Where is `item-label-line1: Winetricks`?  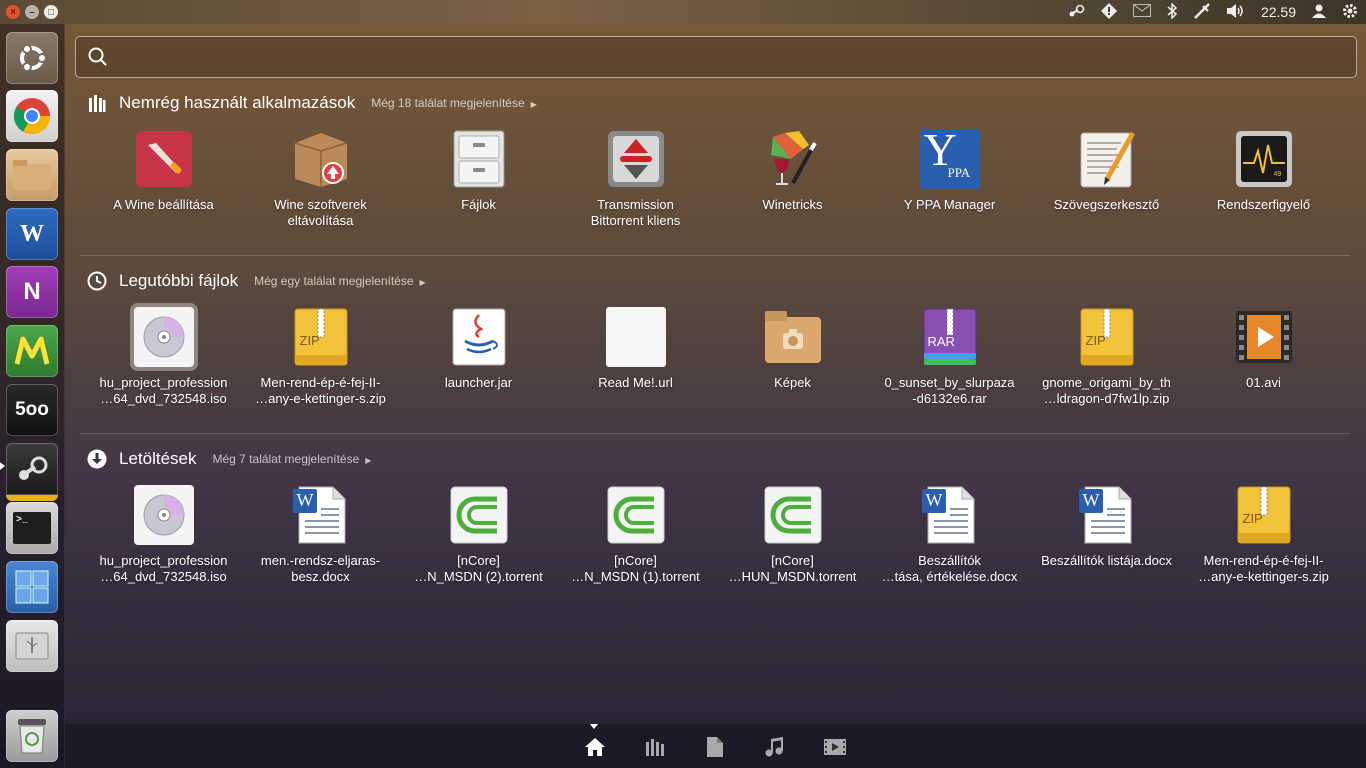
item-label-line1: Winetricks is located at coordinates (792, 204).